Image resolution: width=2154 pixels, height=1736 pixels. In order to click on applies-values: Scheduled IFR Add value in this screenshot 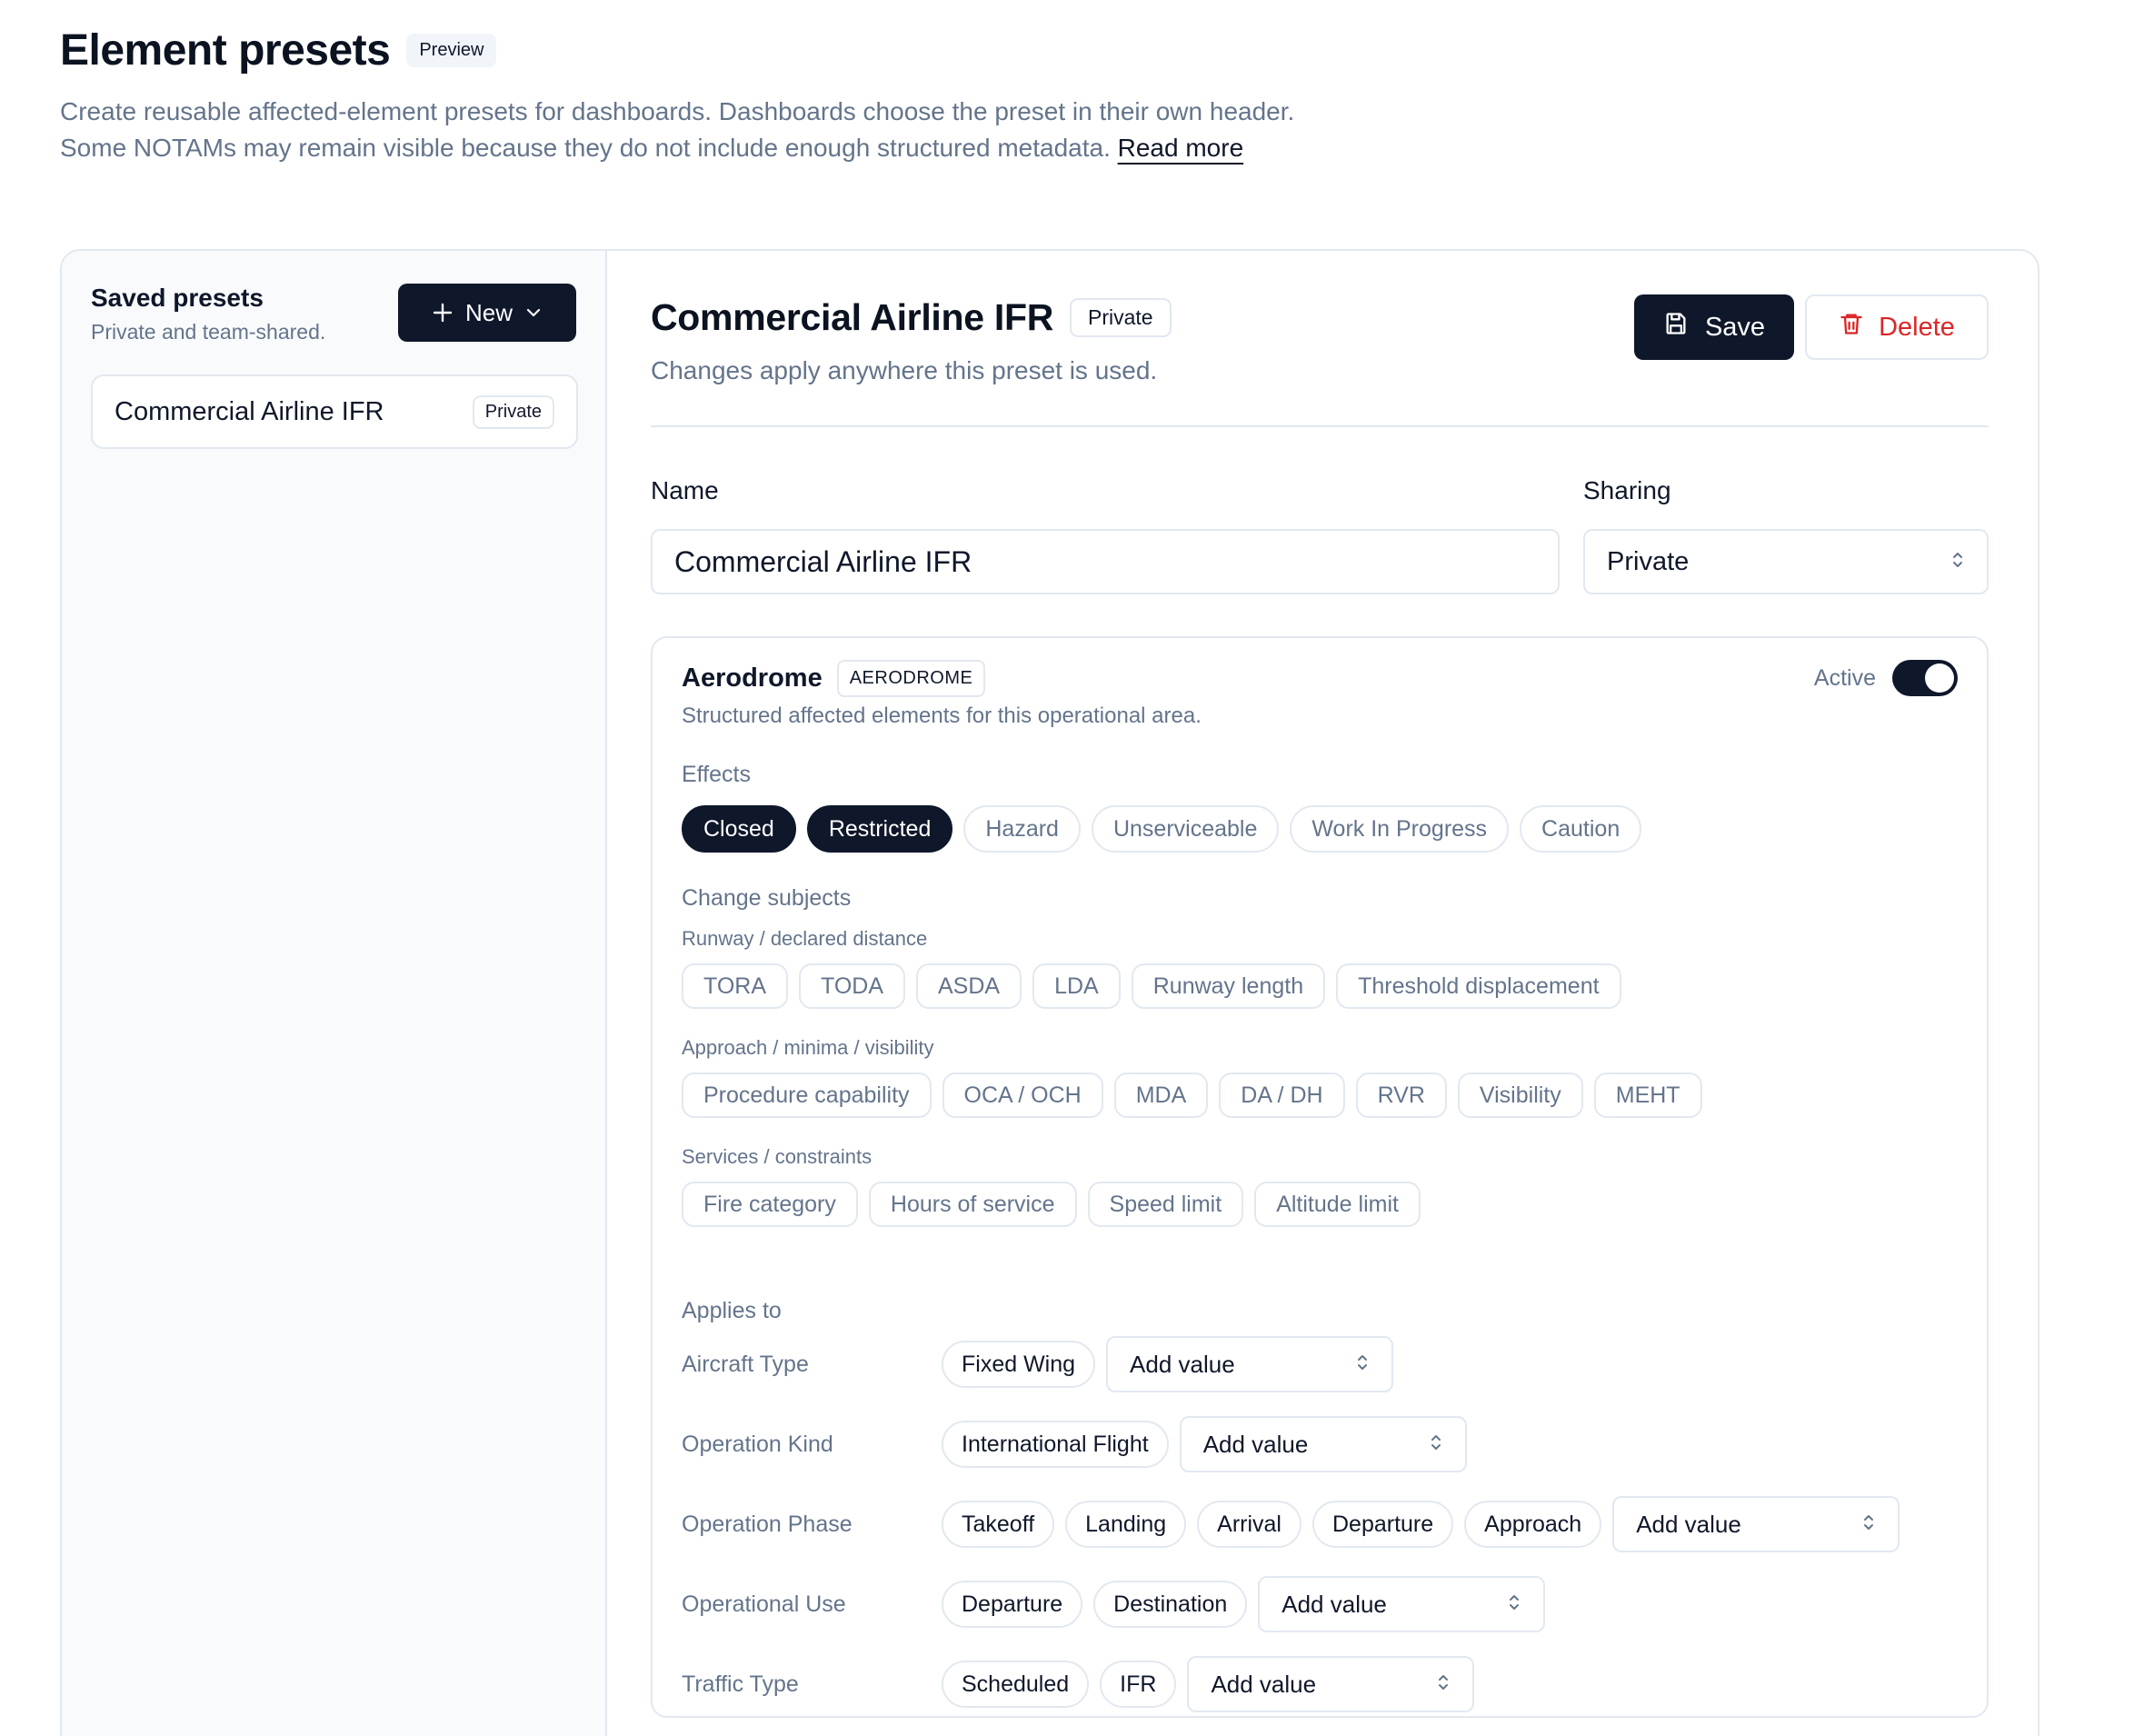, I will do `click(1208, 1684)`.